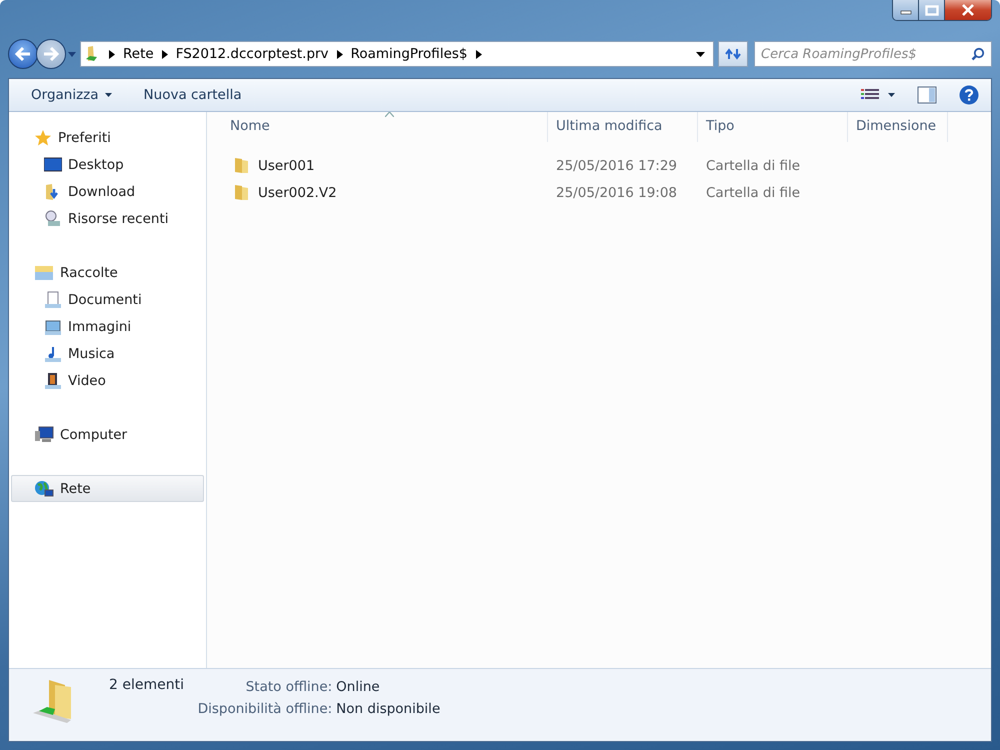  What do you see at coordinates (358, 687) in the screenshot?
I see `detail-value: Online` at bounding box center [358, 687].